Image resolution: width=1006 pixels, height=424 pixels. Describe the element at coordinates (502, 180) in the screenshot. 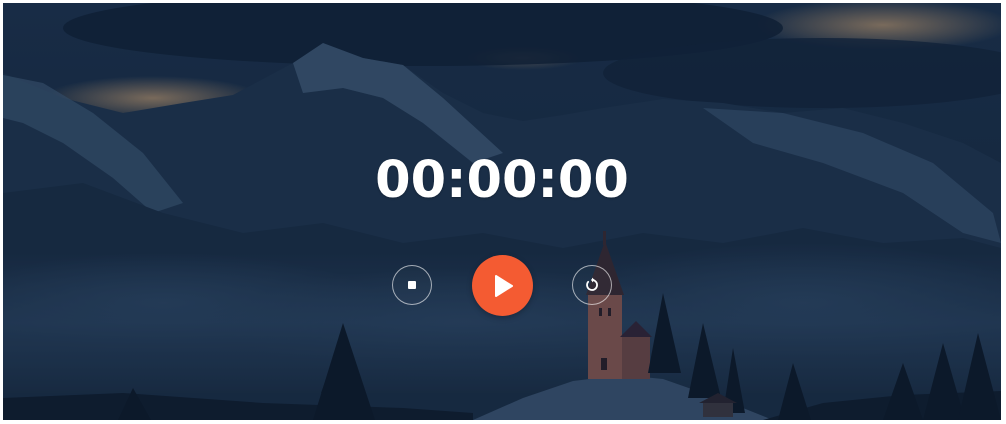

I see `time-display: 00:00:00` at that location.